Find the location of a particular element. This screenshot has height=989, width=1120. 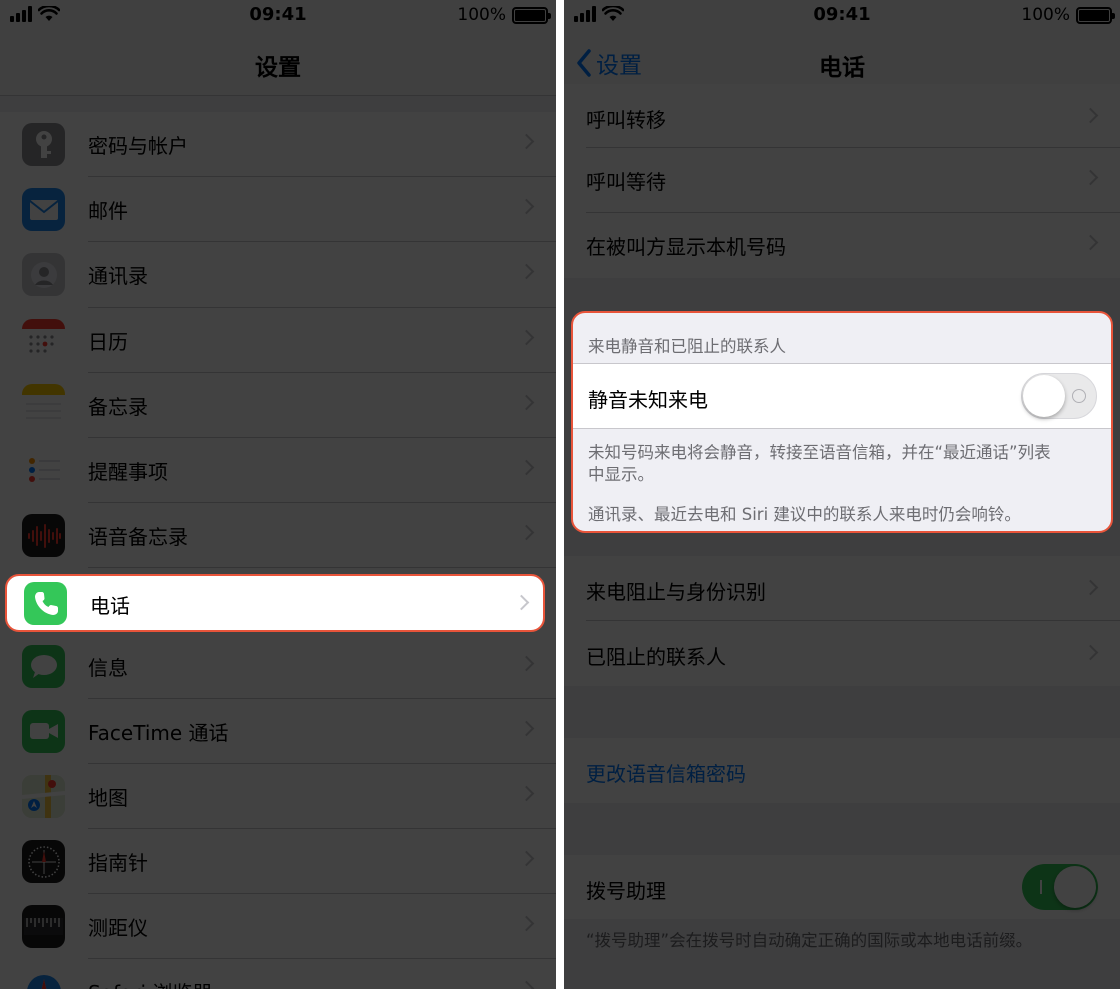

settings-item-label: 备忘录 is located at coordinates (118, 406).